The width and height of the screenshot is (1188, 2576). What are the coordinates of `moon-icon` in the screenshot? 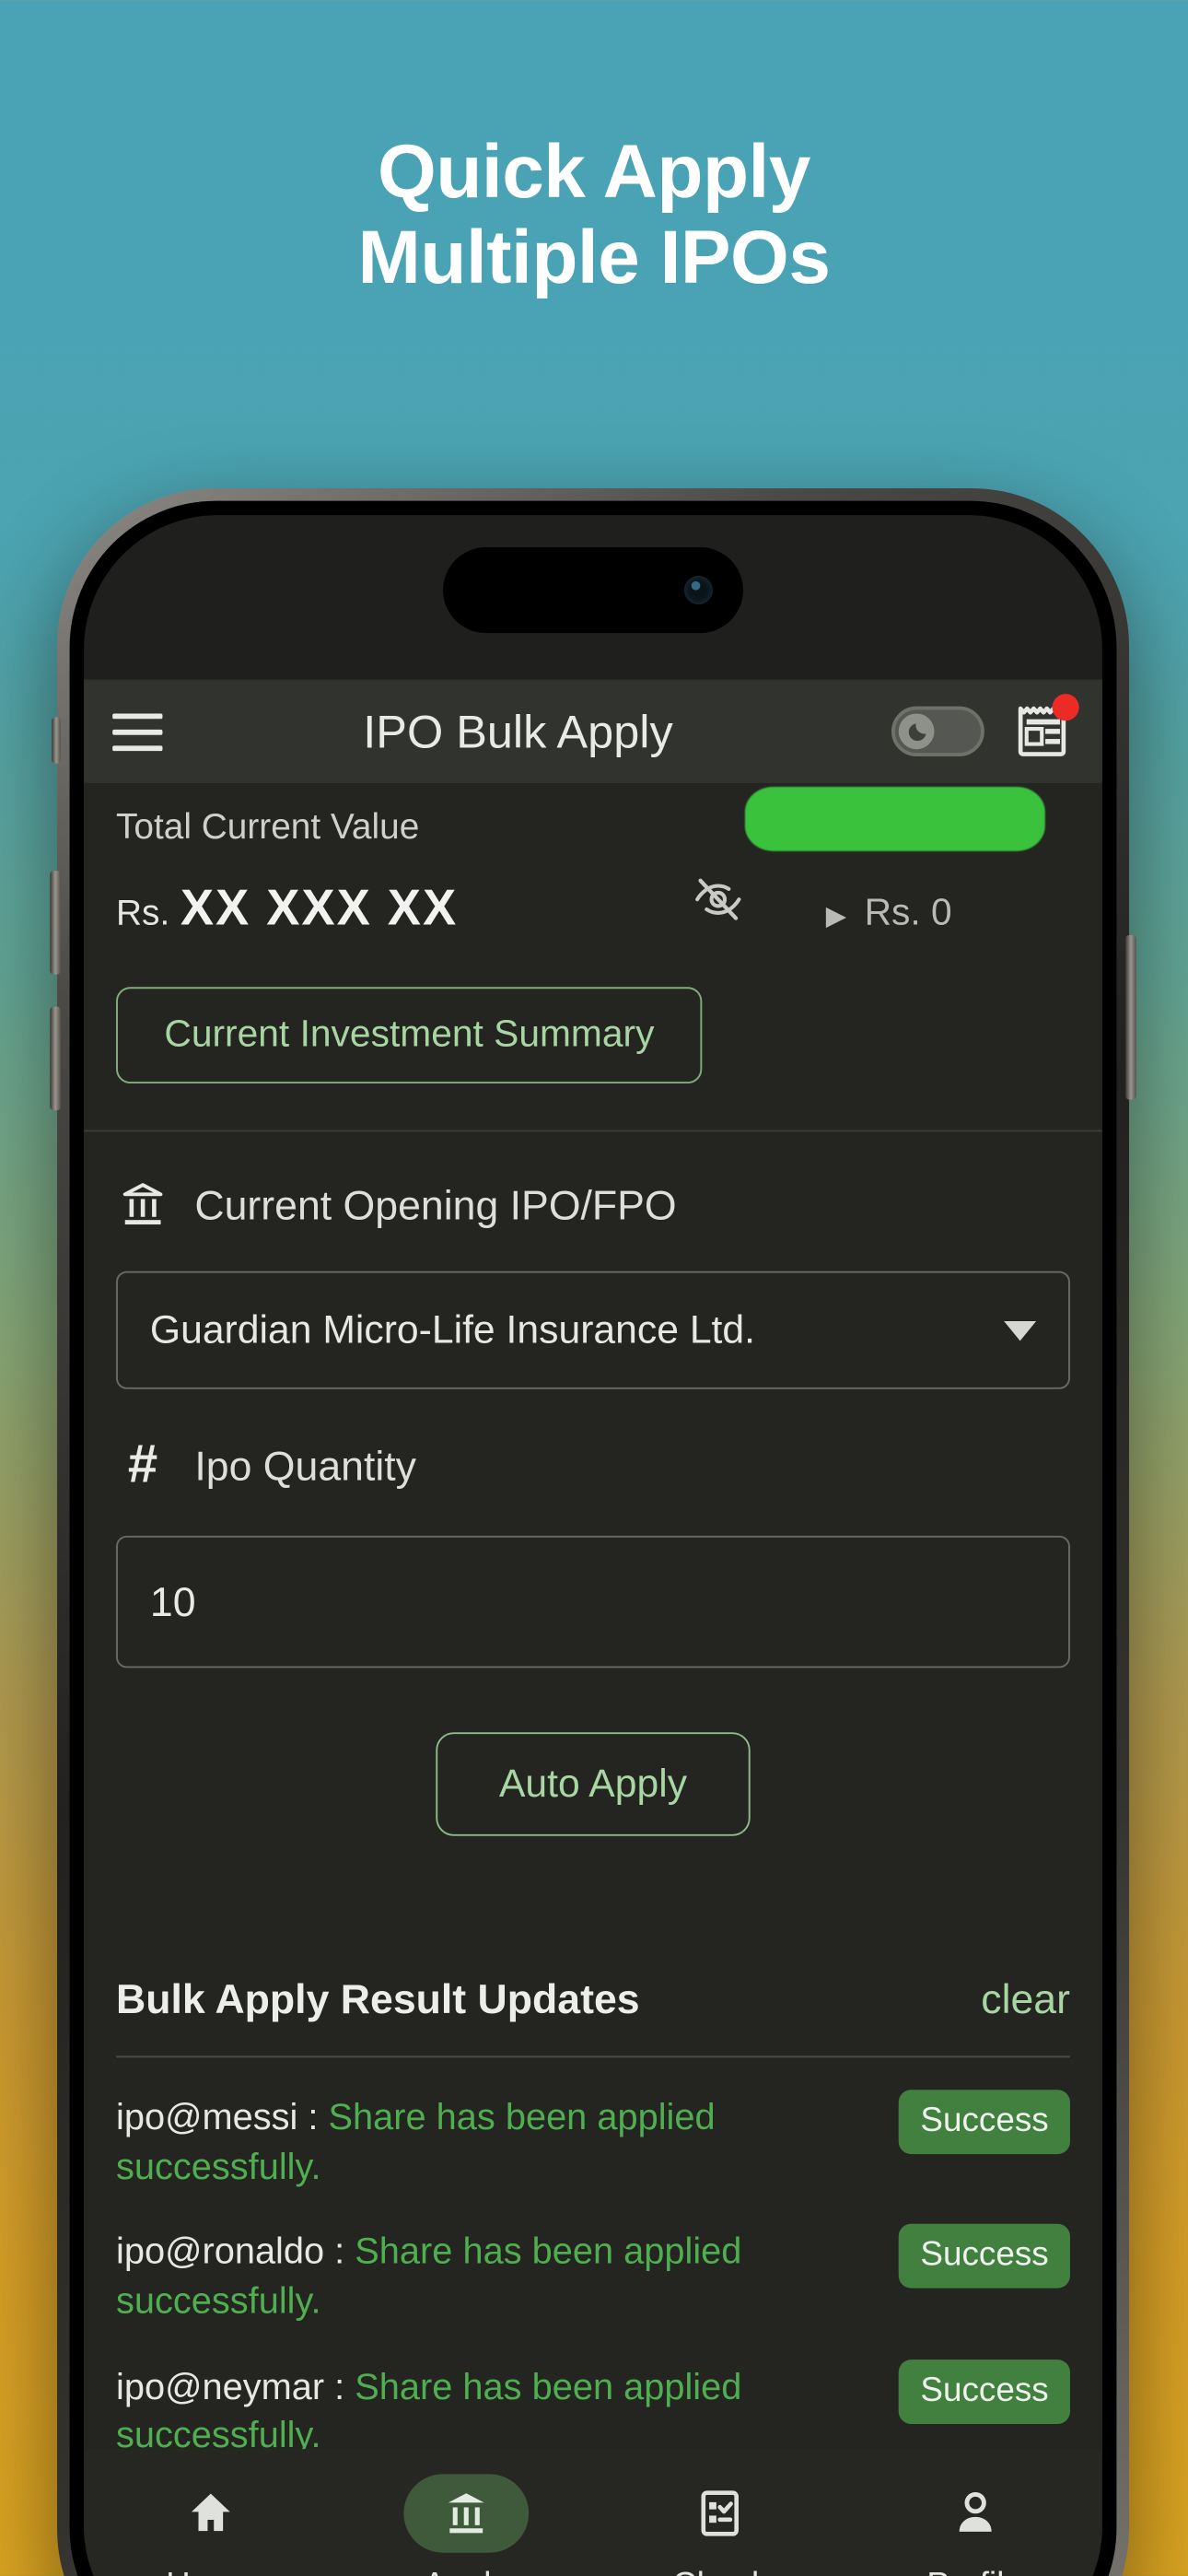 It's located at (916, 731).